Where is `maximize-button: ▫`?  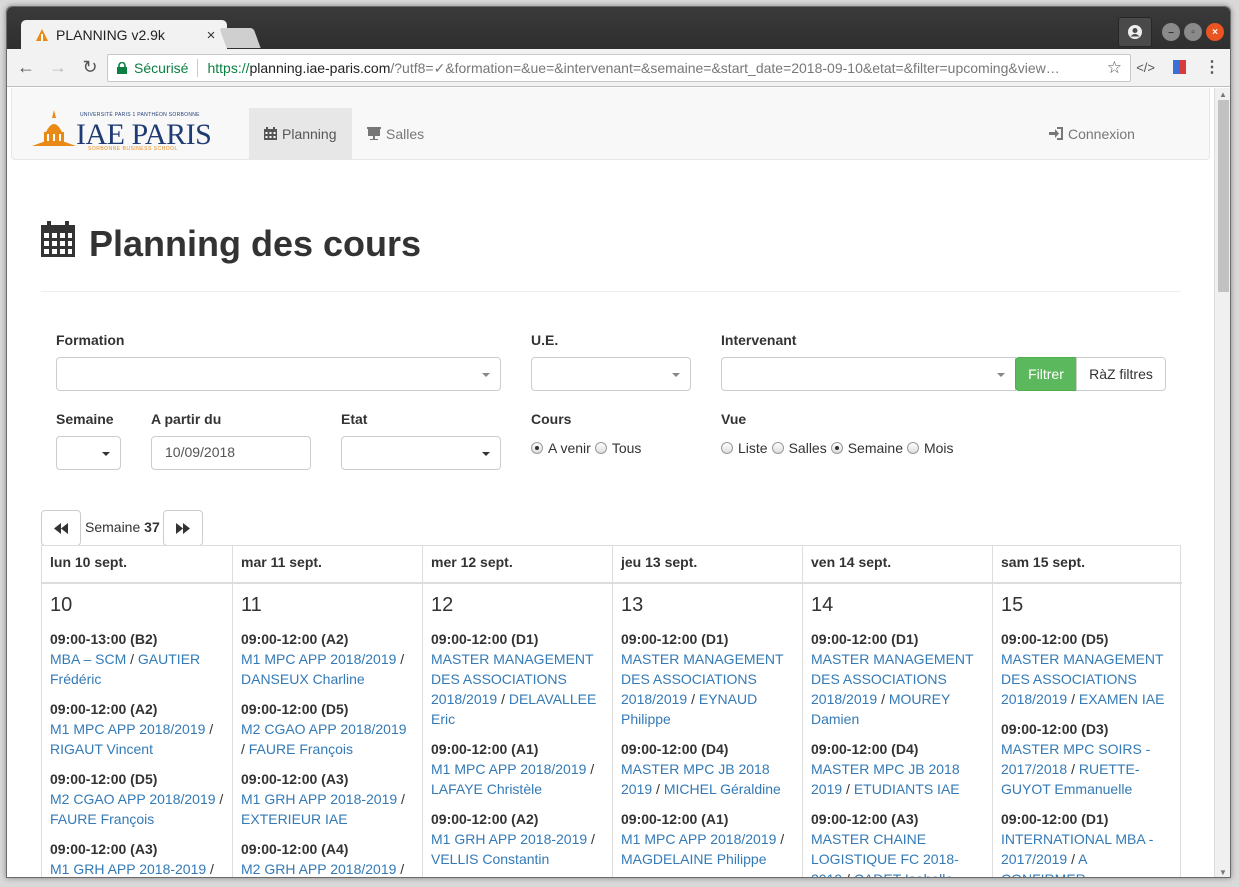
maximize-button: ▫ is located at coordinates (1193, 32).